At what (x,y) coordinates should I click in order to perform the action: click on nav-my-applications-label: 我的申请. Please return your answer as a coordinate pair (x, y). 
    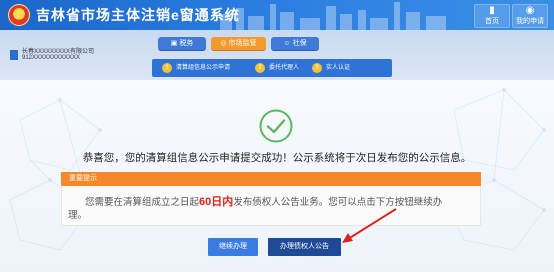
    Looking at the image, I should click on (530, 21).